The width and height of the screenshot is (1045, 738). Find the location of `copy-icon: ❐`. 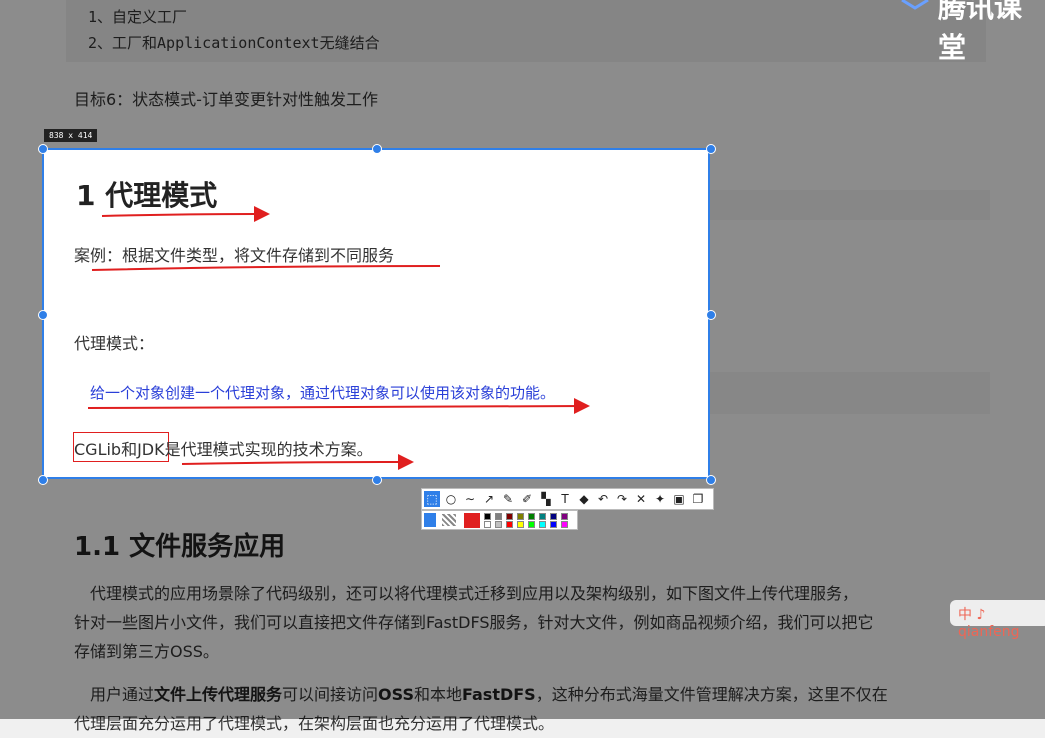

copy-icon: ❐ is located at coordinates (698, 499).